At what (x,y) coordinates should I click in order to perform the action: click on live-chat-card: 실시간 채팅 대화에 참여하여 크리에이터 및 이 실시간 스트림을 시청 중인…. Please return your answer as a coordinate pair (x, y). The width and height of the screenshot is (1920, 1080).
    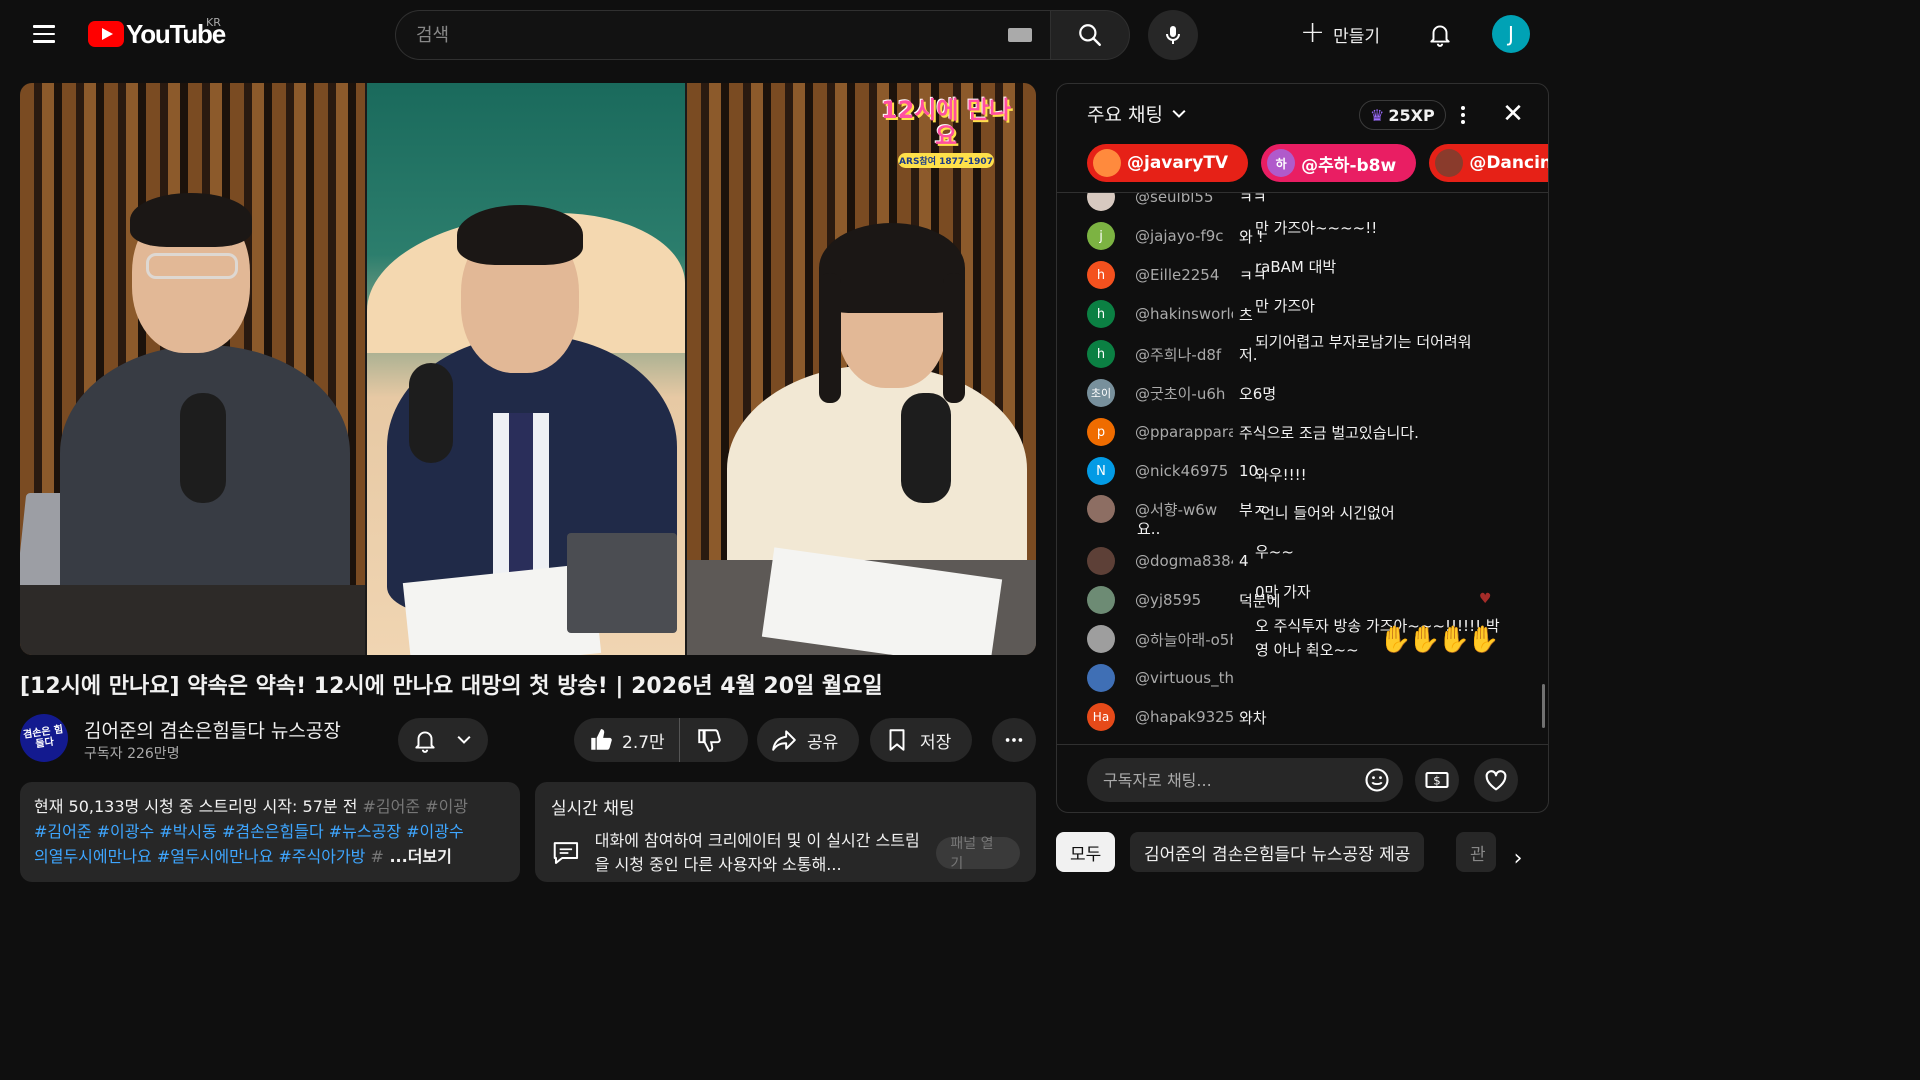
    Looking at the image, I should click on (785, 832).